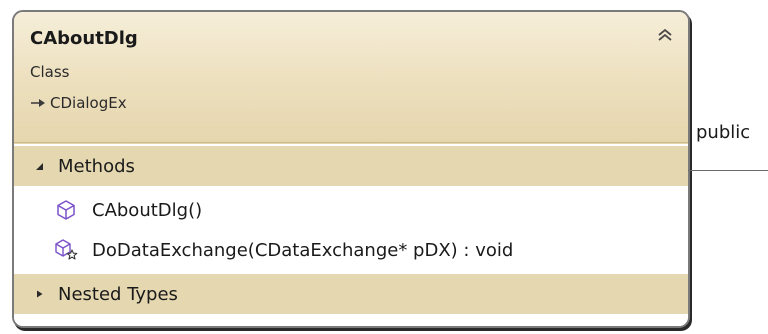 This screenshot has height=334, width=768. Describe the element at coordinates (728, 170) in the screenshot. I see `connector-line` at that location.